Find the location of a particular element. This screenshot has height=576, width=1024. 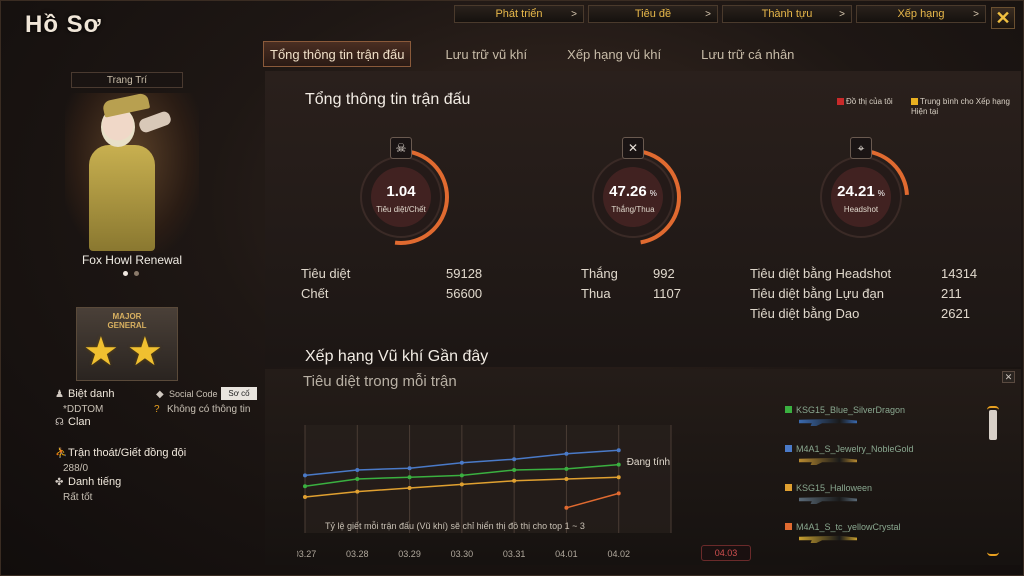

chart-close-button: ✕ is located at coordinates (1008, 377).